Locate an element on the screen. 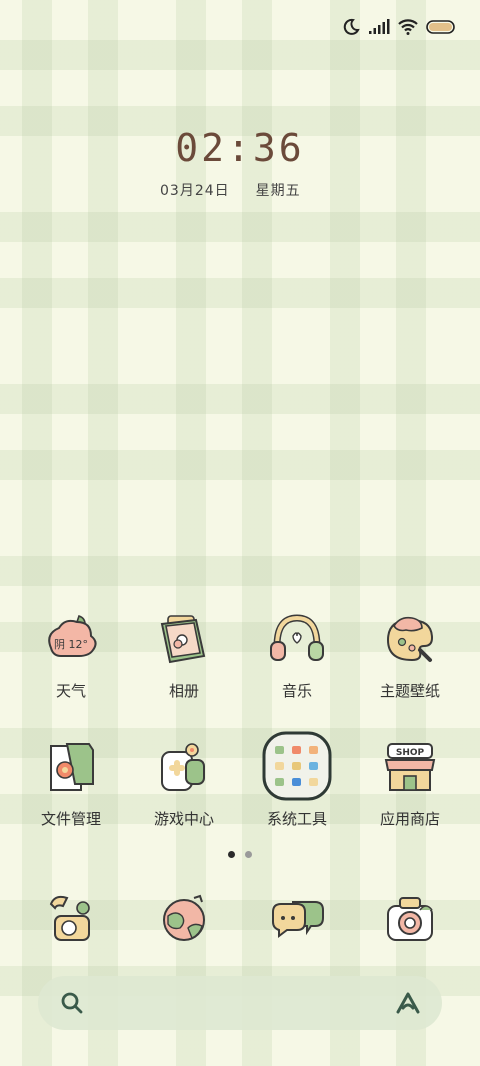  battery-icon is located at coordinates (440, 27).